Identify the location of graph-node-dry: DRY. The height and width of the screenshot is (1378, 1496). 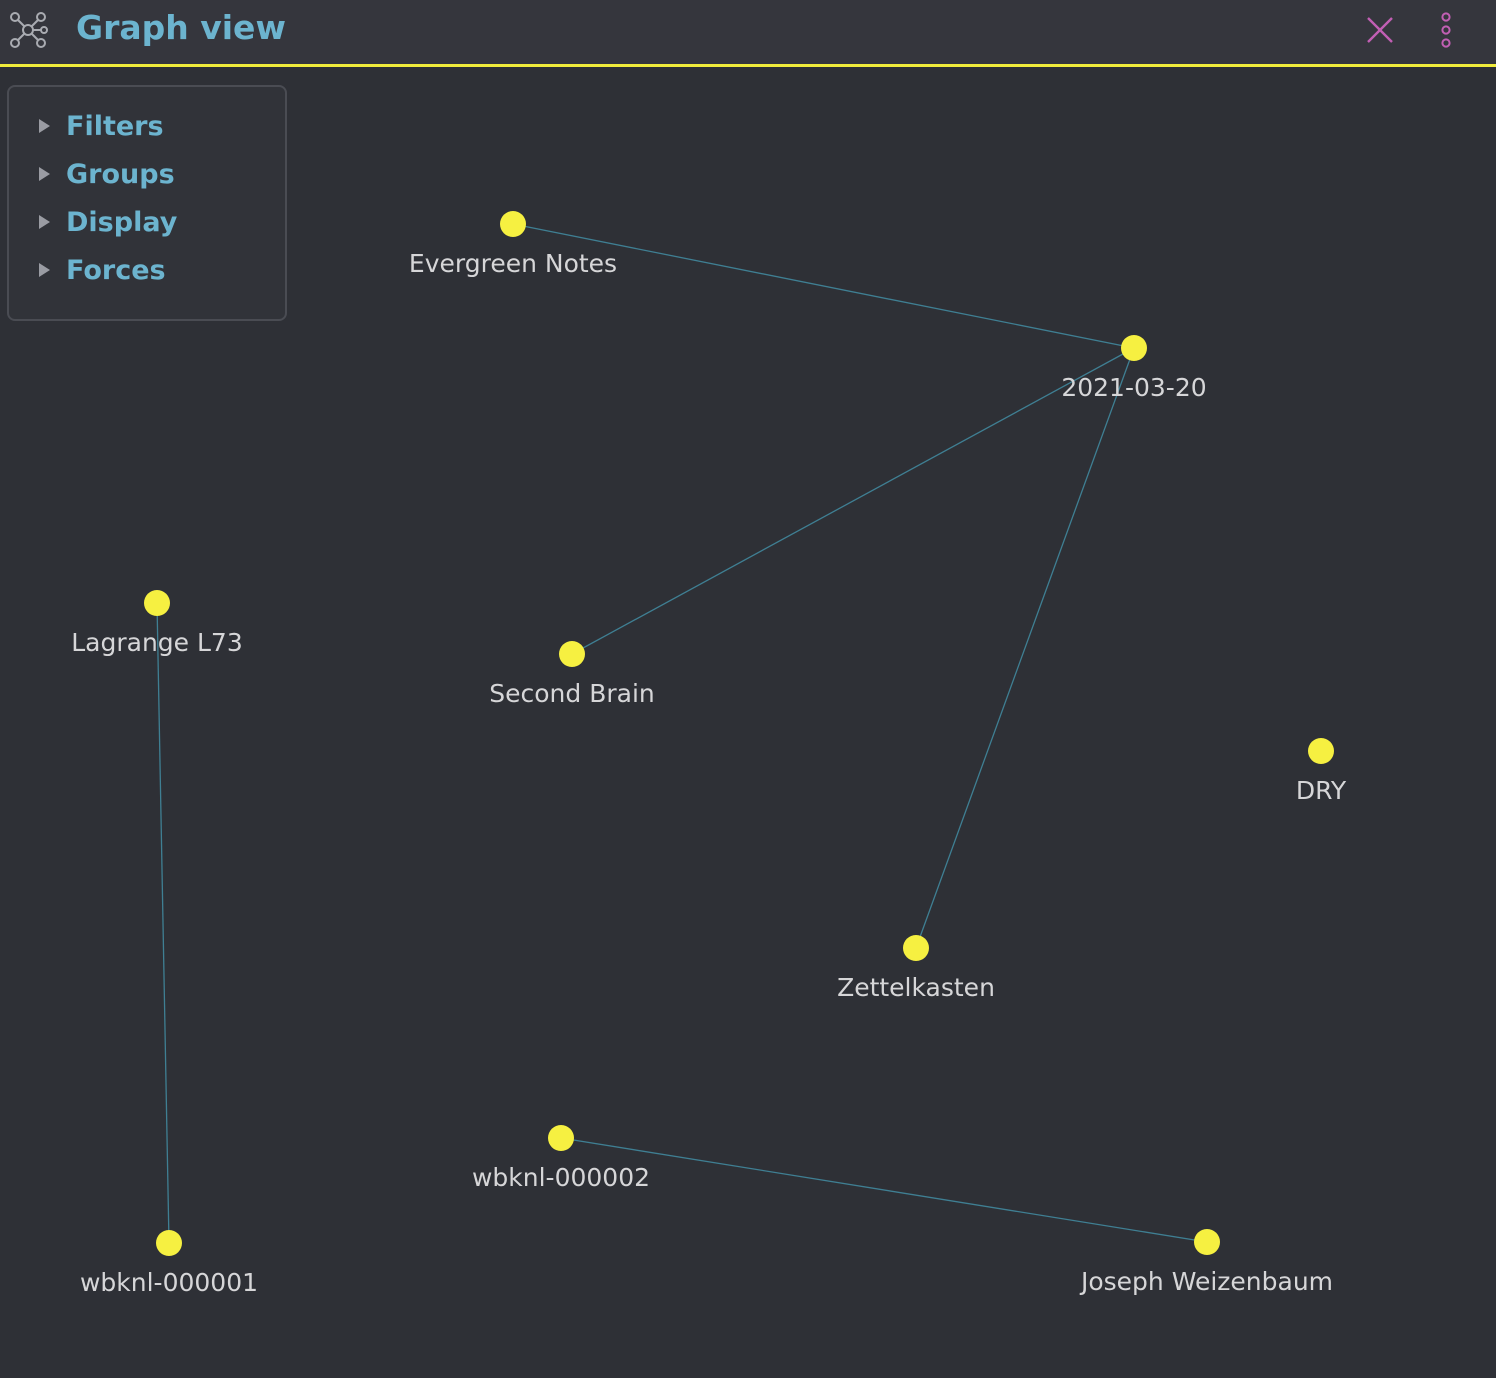
(1321, 771).